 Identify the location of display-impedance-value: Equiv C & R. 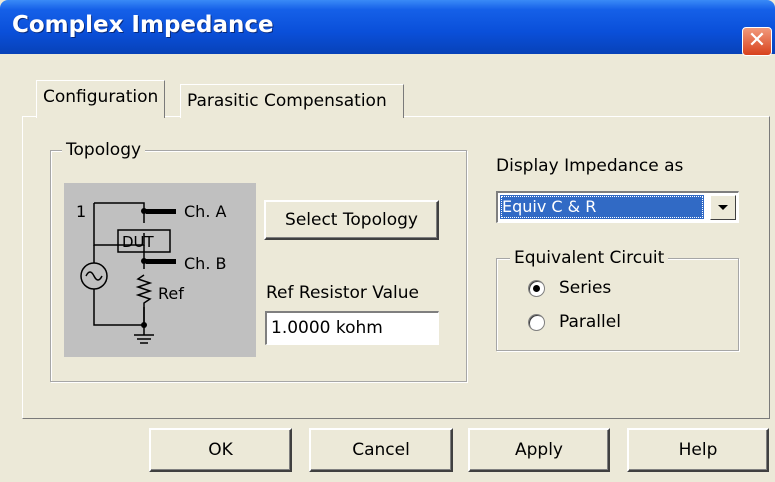
(602, 207).